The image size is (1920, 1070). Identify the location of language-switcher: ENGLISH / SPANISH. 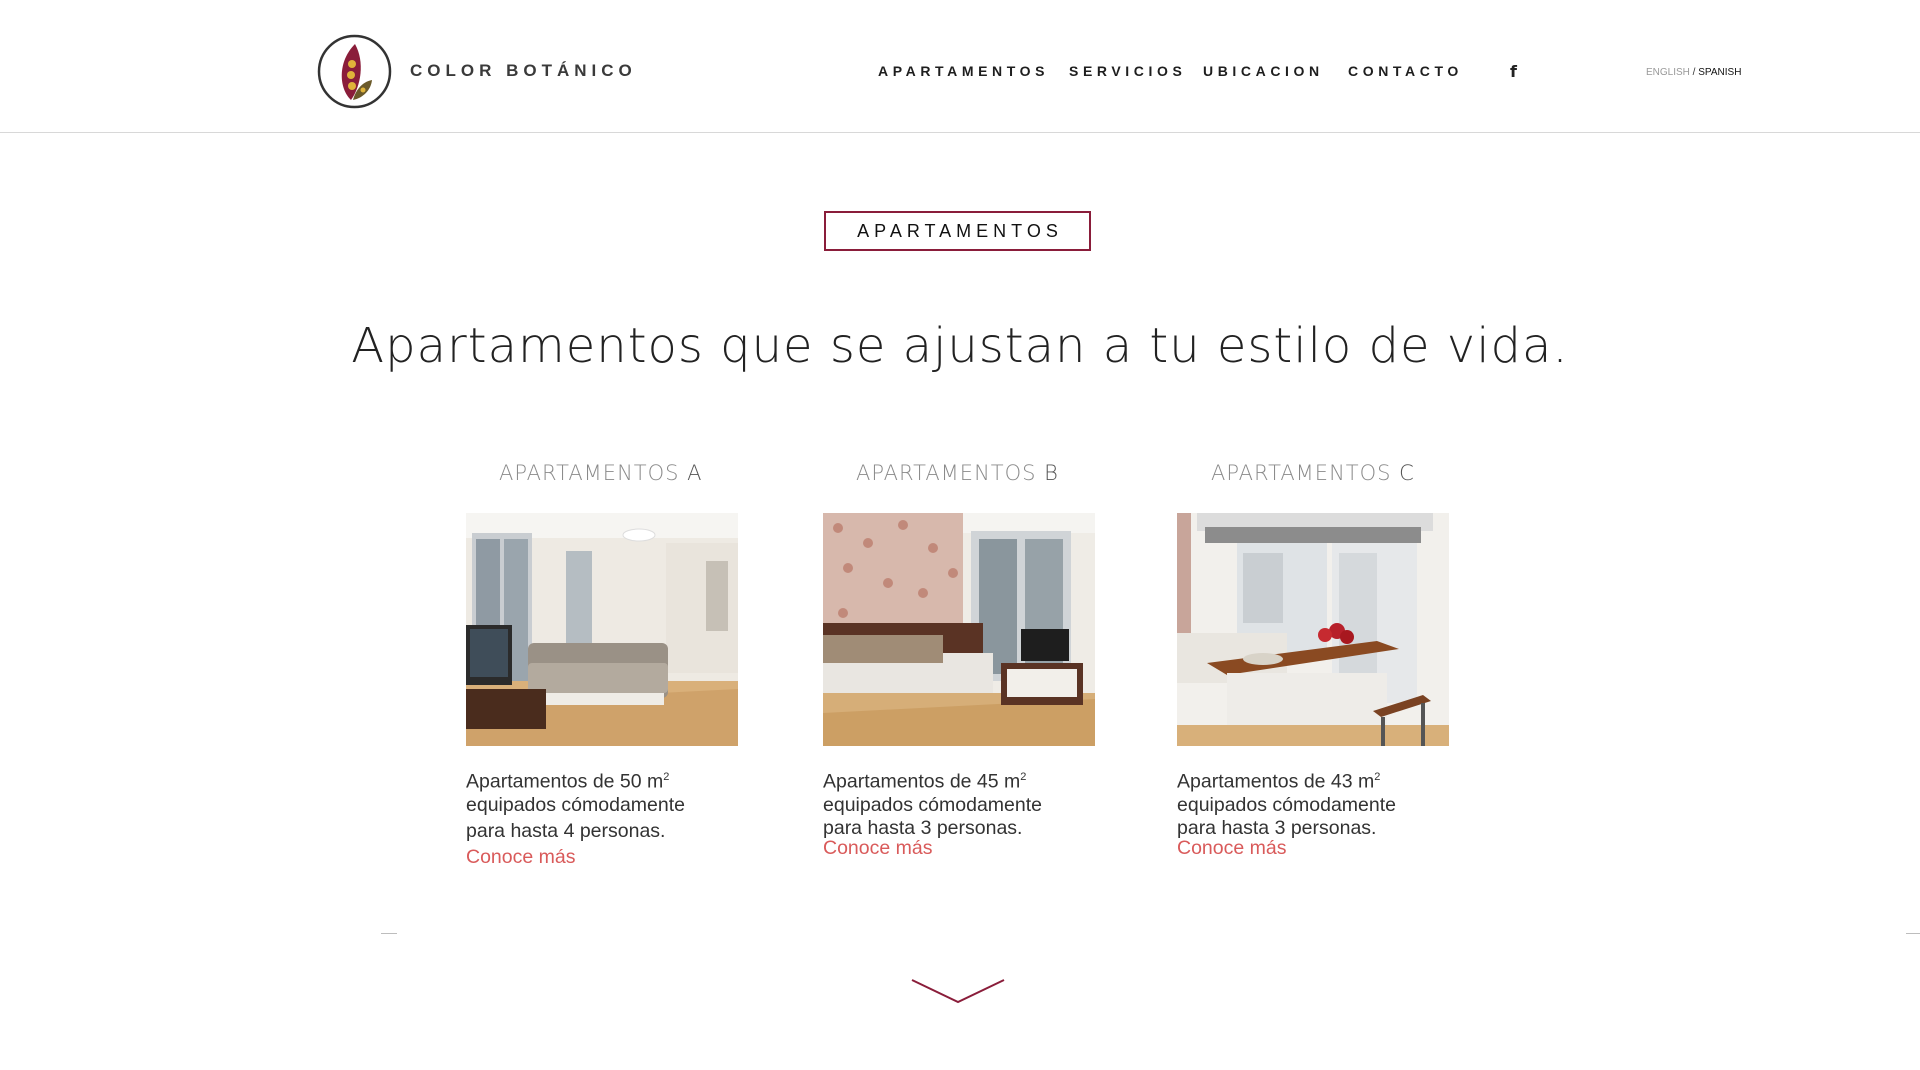
(1693, 72).